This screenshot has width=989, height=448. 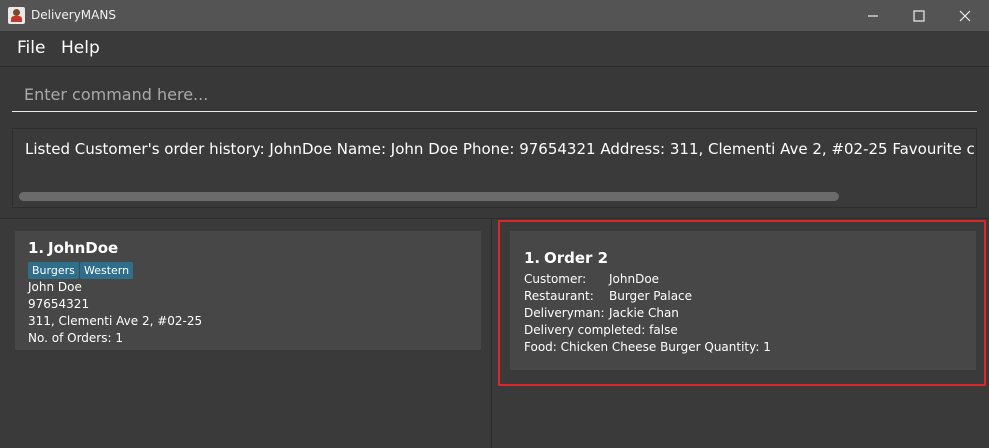 I want to click on command-input, so click(x=494, y=94).